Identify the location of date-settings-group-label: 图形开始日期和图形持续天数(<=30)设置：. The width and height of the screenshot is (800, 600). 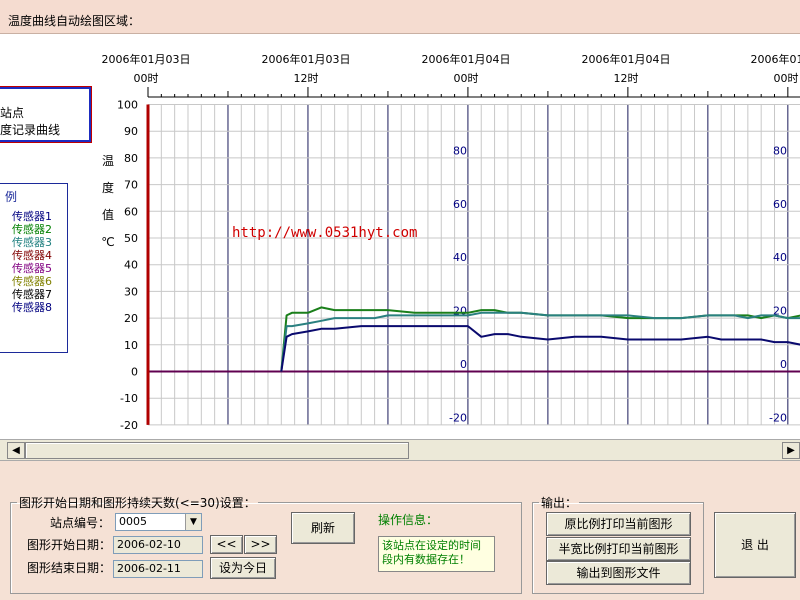
(137, 503).